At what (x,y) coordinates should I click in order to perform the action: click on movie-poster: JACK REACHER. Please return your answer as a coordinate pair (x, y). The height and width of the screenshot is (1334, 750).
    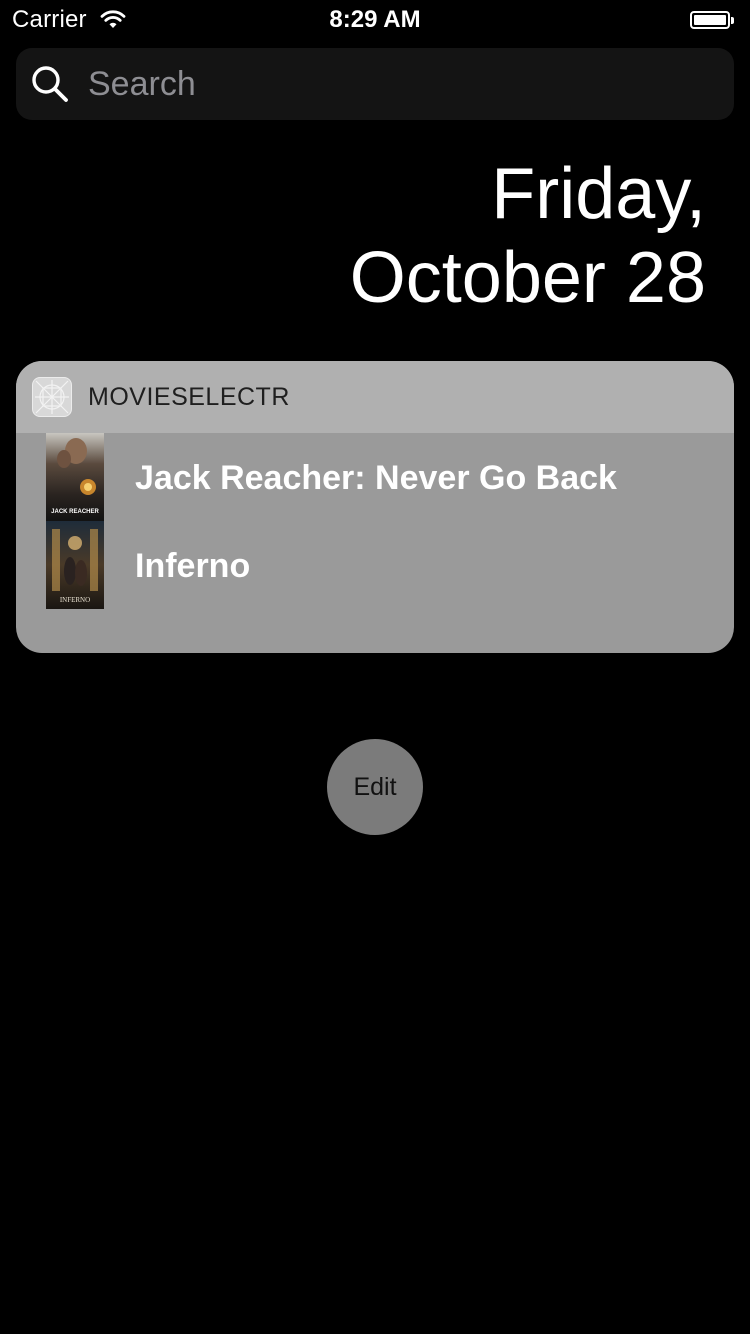
    Looking at the image, I should click on (75, 477).